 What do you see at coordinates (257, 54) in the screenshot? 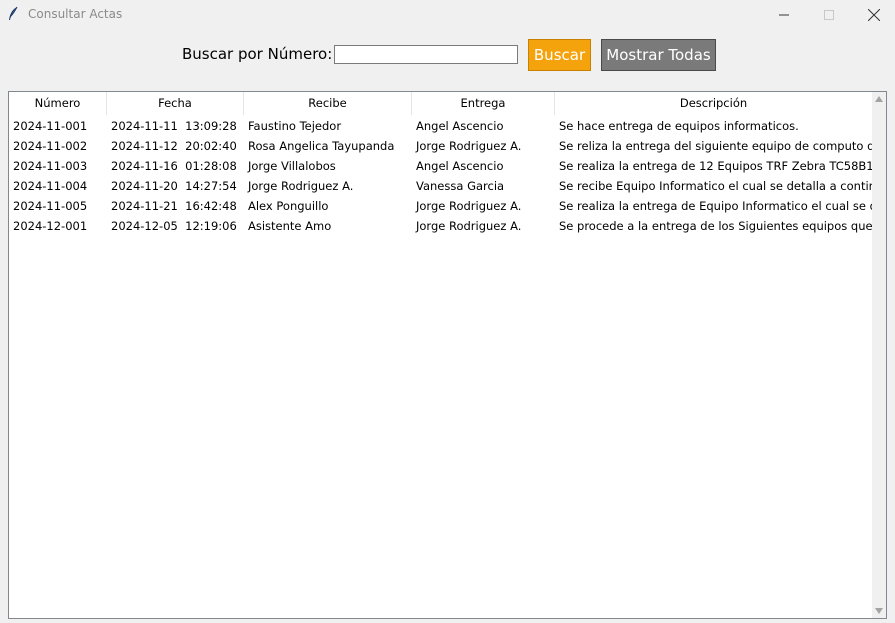
I see `search-label: Buscar por Número:` at bounding box center [257, 54].